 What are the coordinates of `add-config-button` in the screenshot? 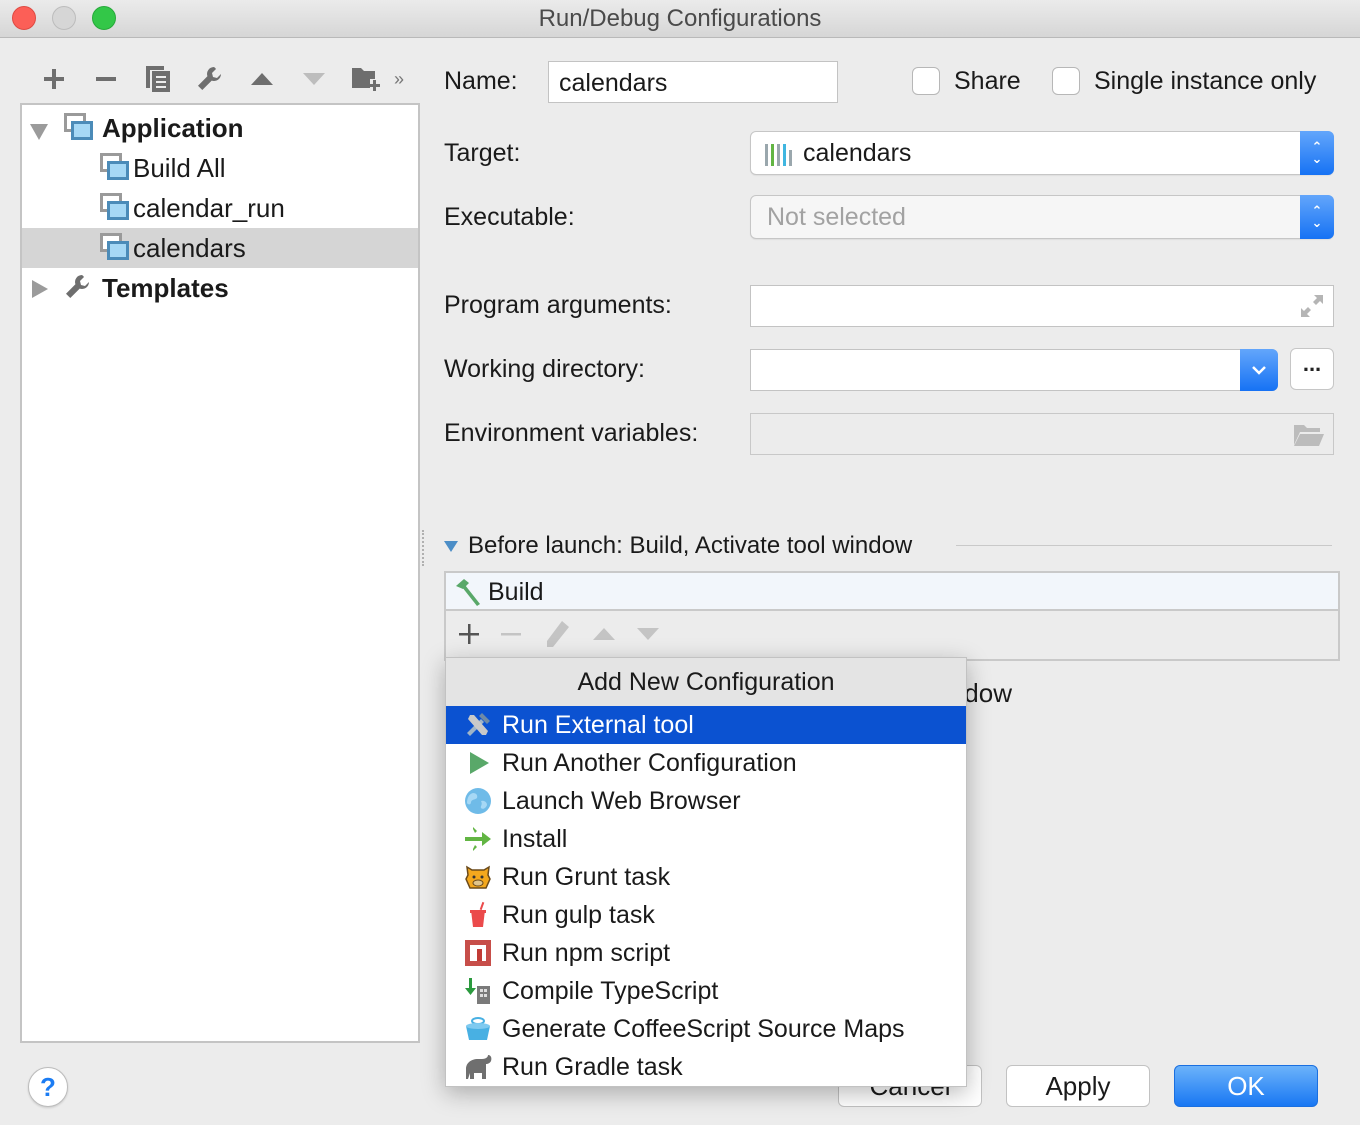 It's located at (54, 79).